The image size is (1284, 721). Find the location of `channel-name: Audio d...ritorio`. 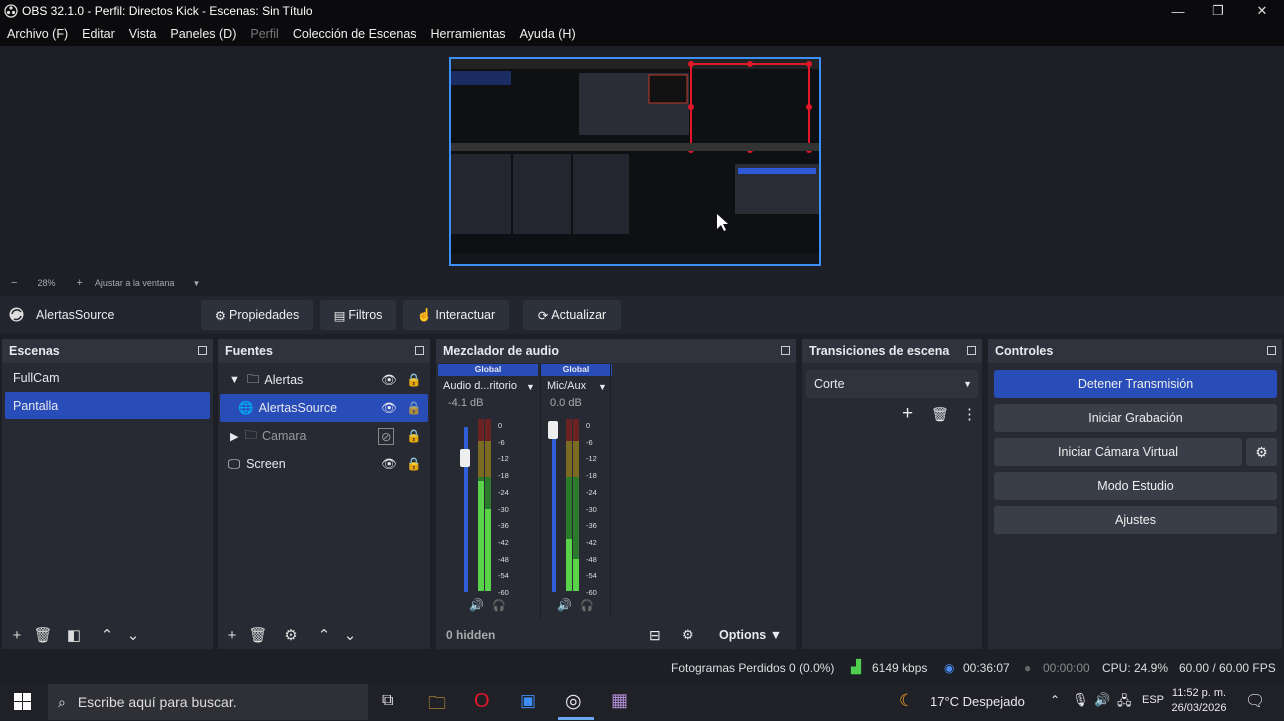

channel-name: Audio d...ritorio is located at coordinates (488, 386).